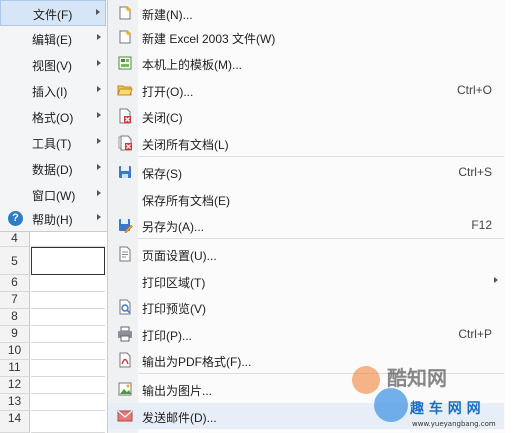 Image resolution: width=513 pixels, height=433 pixels. I want to click on row-number: 7, so click(14, 299).